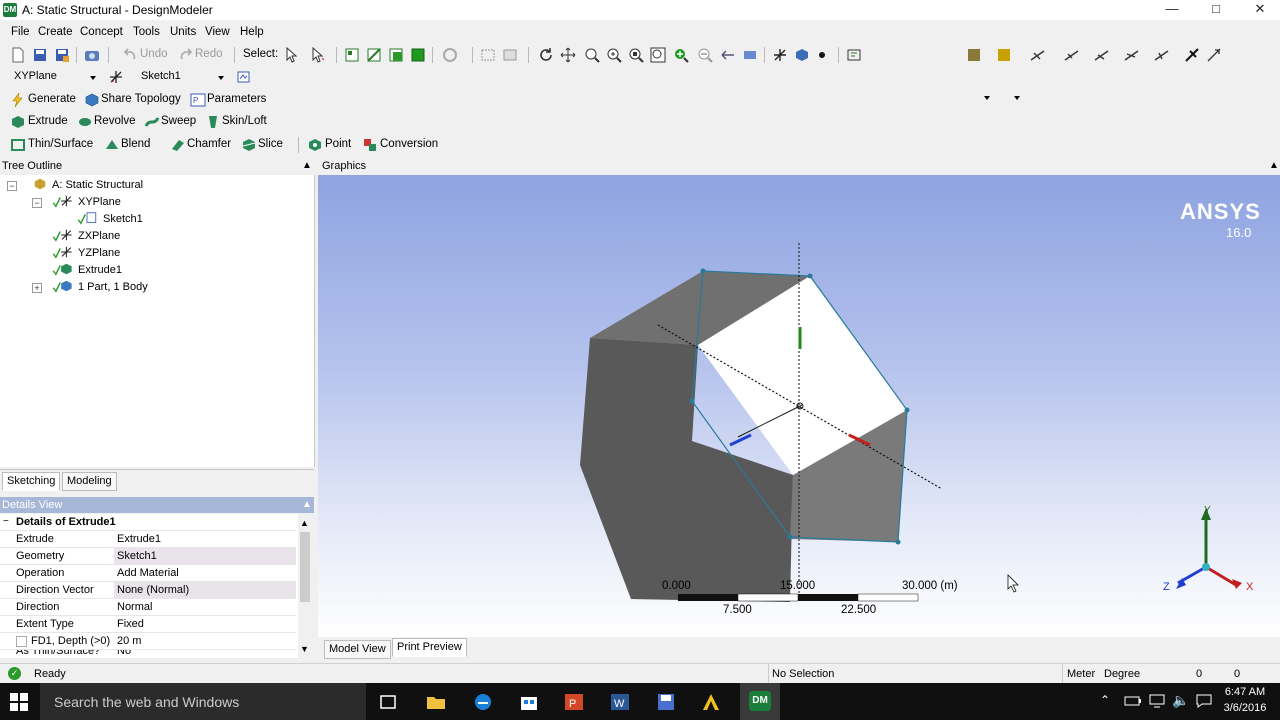 The height and width of the screenshot is (720, 1280). I want to click on word-icon: W, so click(620, 702).